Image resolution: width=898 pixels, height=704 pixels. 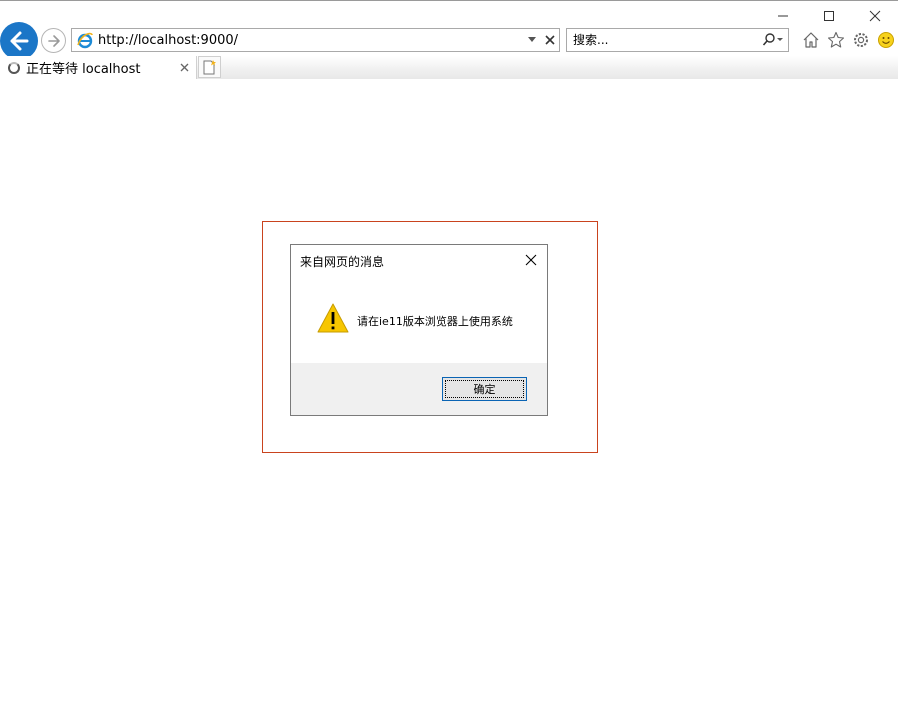 I want to click on search-button, so click(x=773, y=40).